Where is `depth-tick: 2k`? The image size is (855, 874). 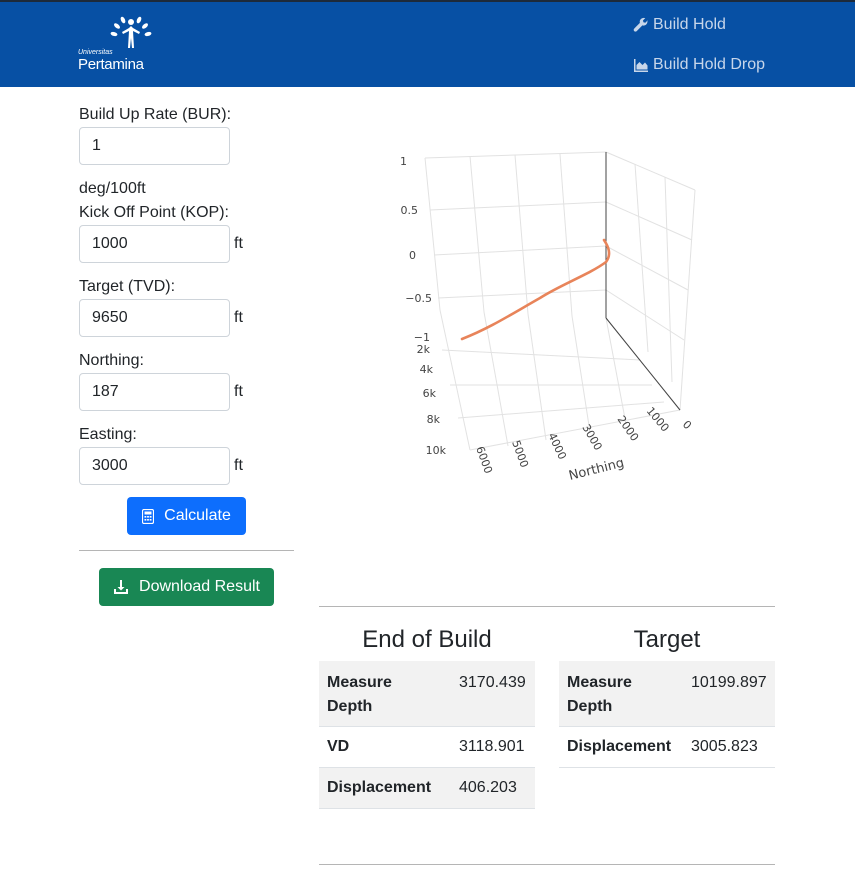
depth-tick: 2k is located at coordinates (424, 349).